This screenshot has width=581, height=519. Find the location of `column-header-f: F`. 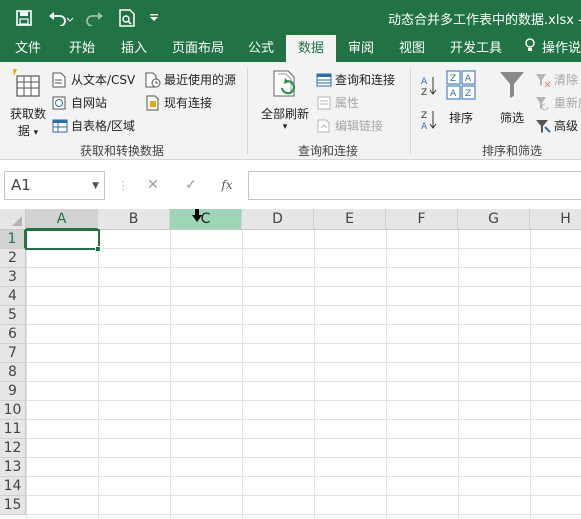

column-header-f: F is located at coordinates (422, 219).